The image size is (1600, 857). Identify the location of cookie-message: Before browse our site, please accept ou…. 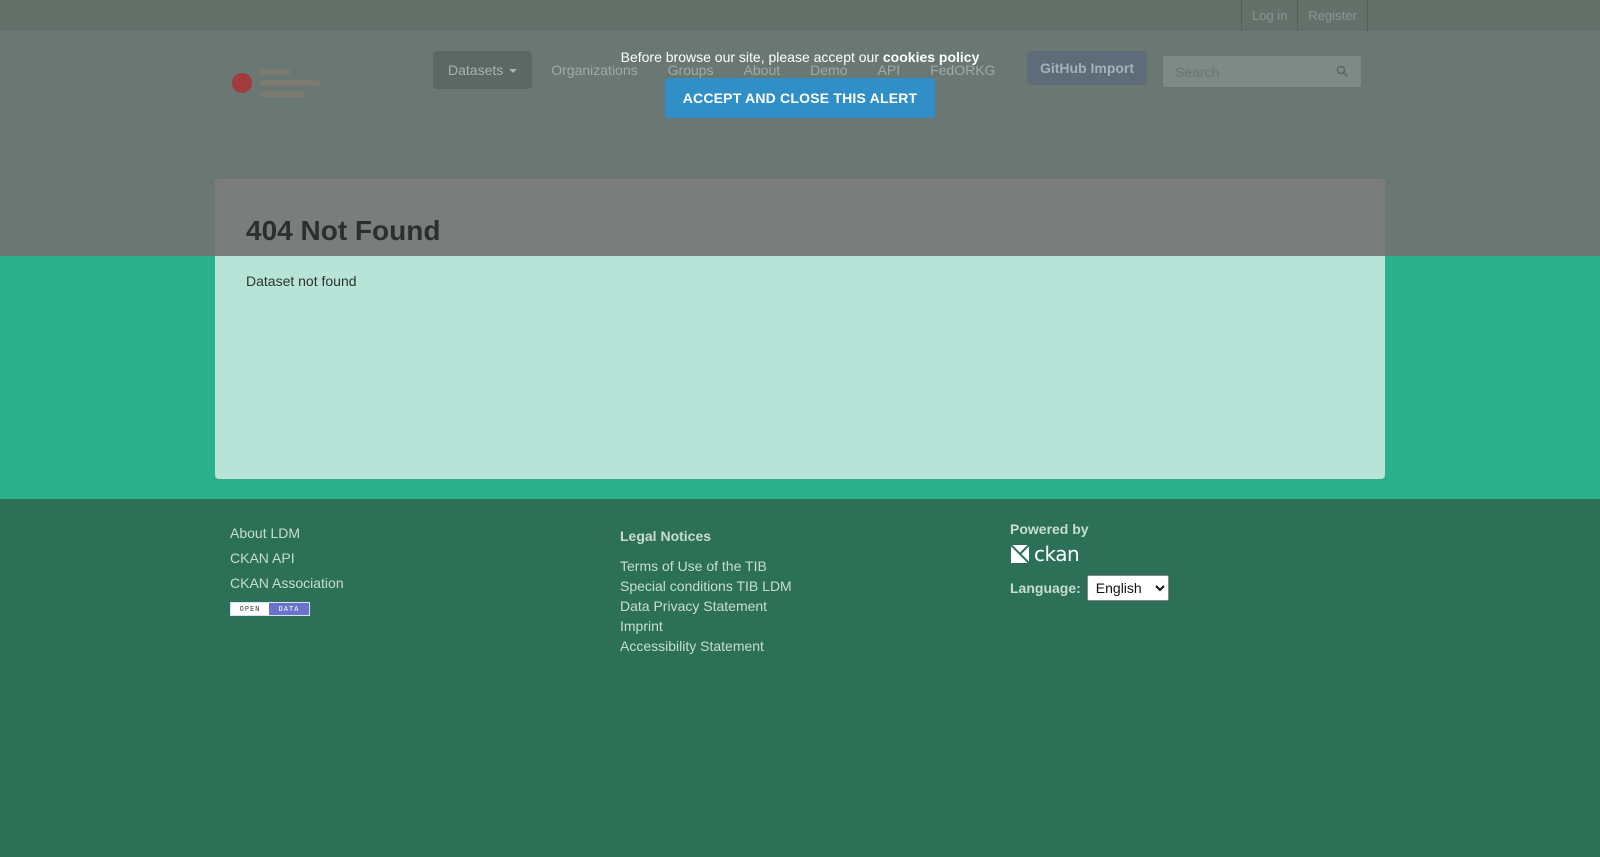
(751, 57).